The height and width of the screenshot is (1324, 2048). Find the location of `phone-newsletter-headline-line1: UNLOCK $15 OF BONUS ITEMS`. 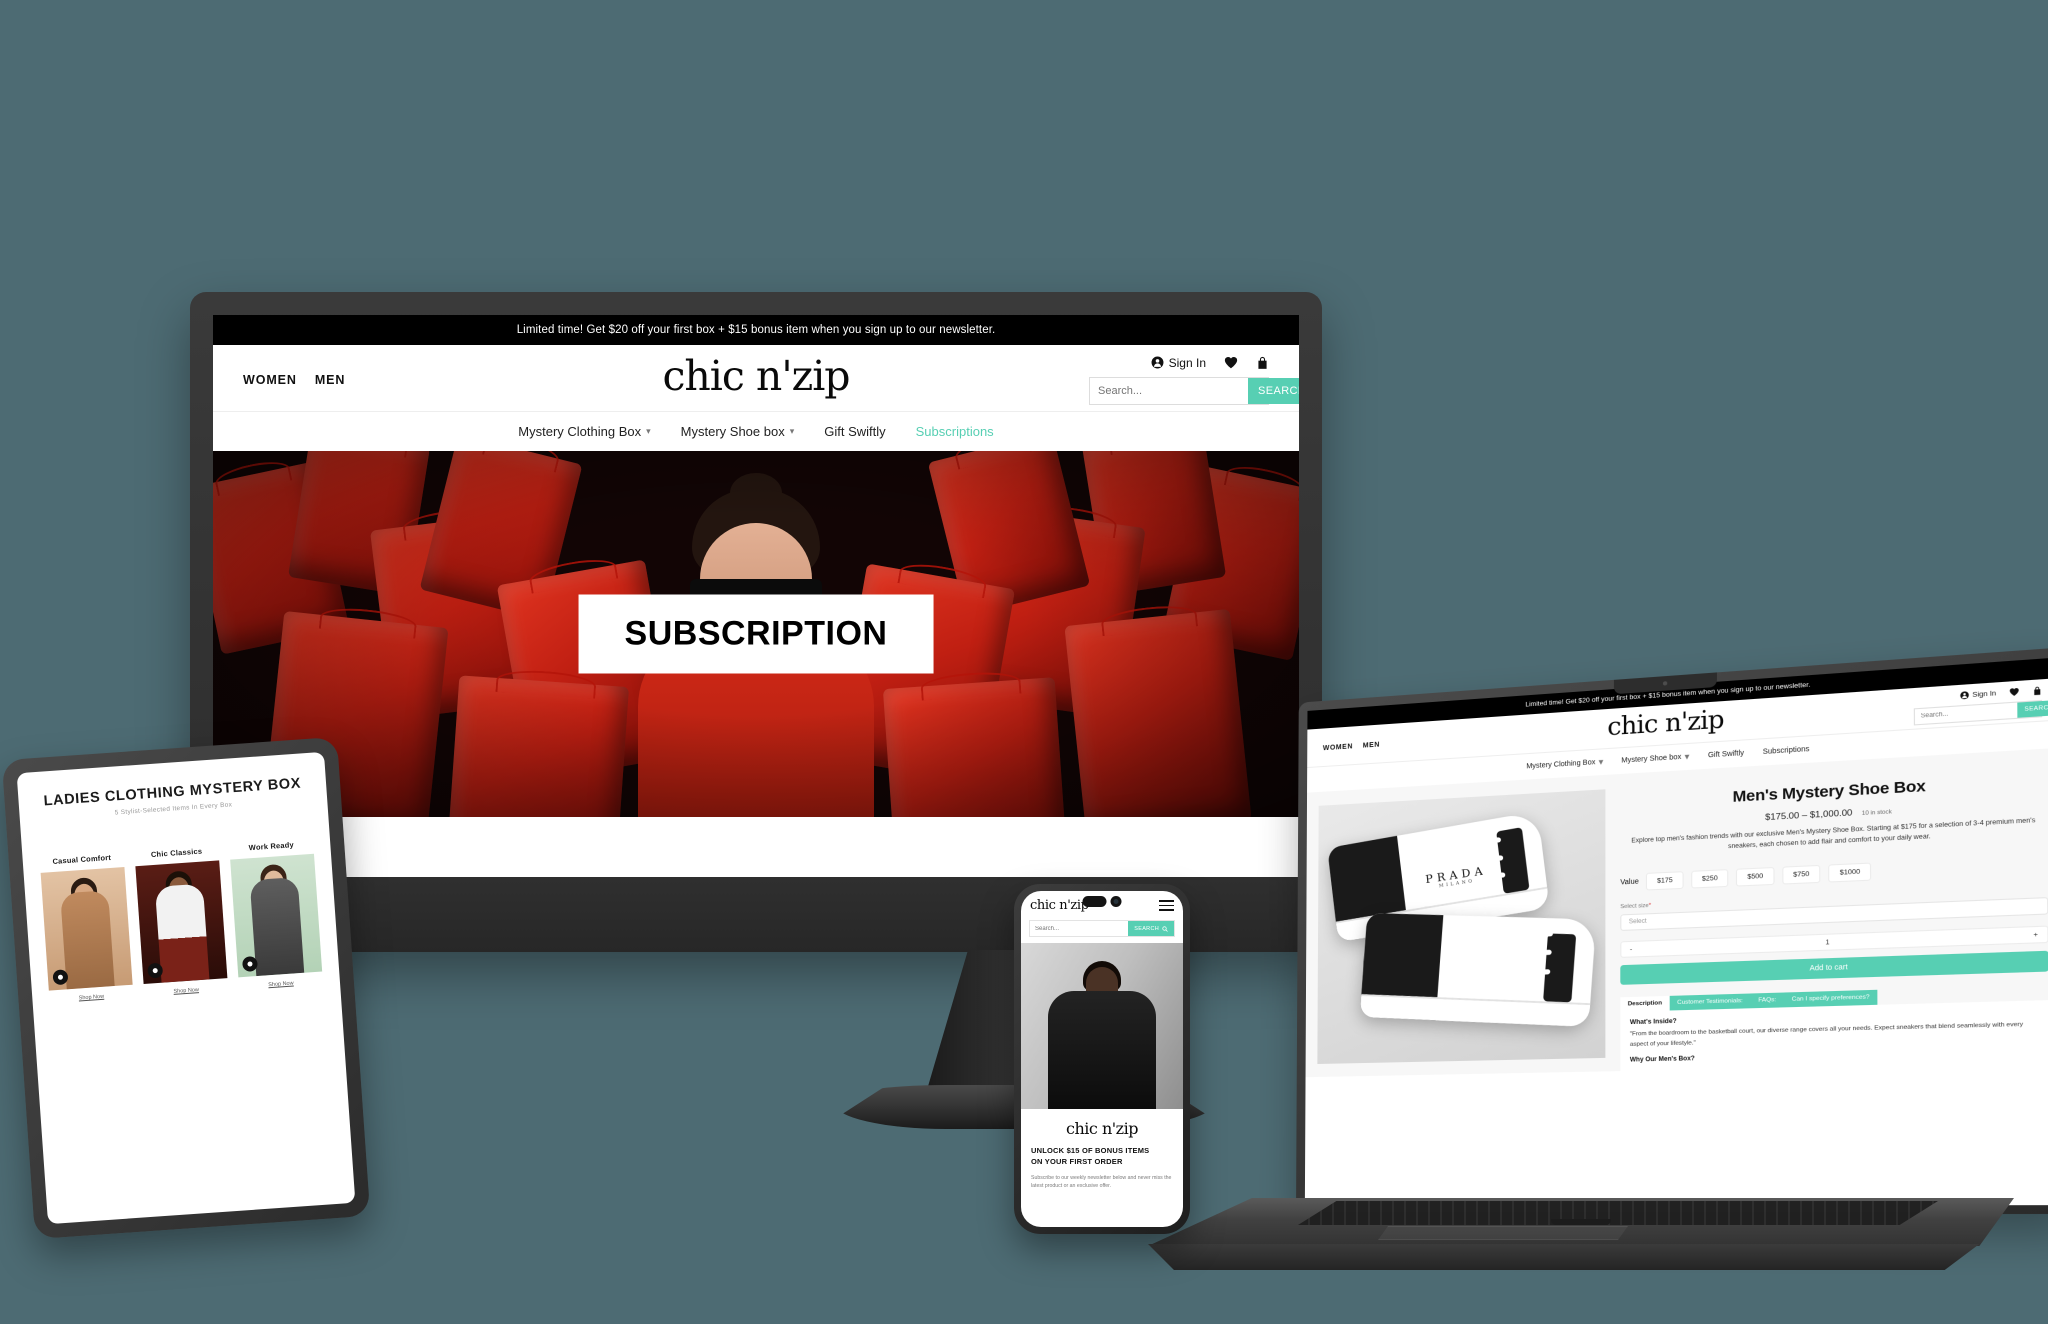

phone-newsletter-headline-line1: UNLOCK $15 OF BONUS ITEMS is located at coordinates (1090, 1150).